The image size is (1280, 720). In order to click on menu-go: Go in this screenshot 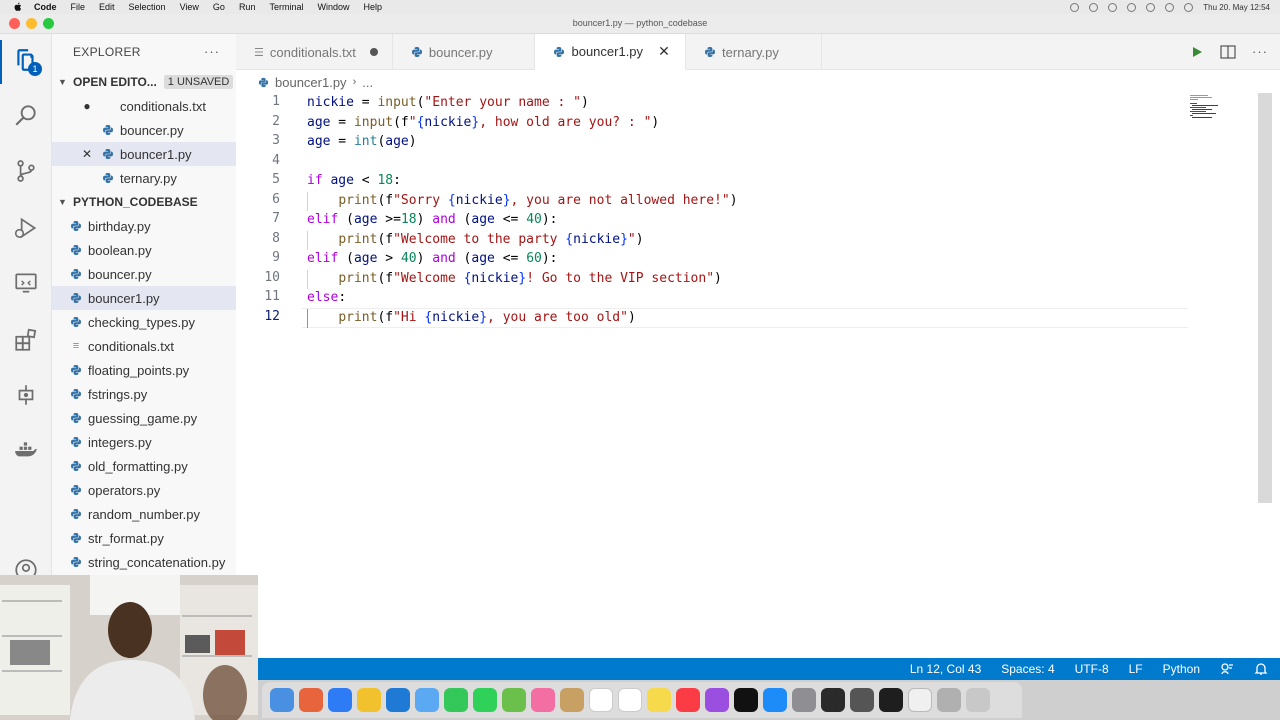, I will do `click(219, 7)`.